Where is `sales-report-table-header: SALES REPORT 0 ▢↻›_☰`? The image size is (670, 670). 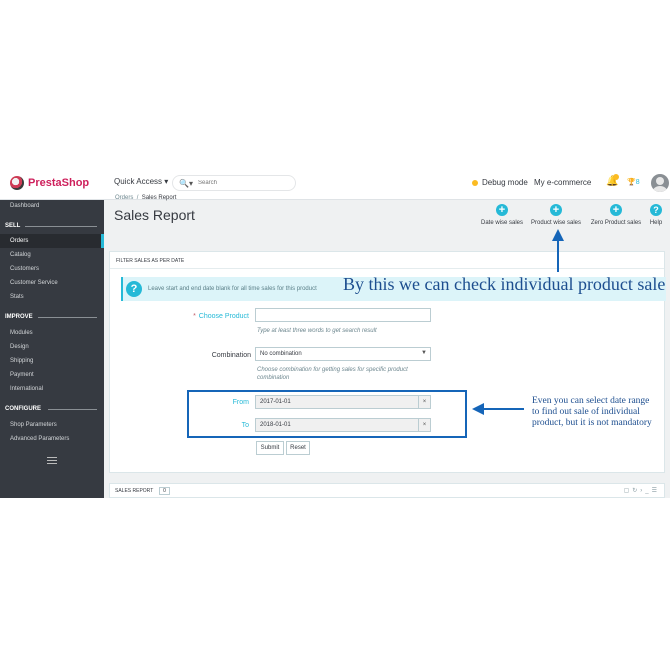 sales-report-table-header: SALES REPORT 0 ▢↻›_☰ is located at coordinates (387, 490).